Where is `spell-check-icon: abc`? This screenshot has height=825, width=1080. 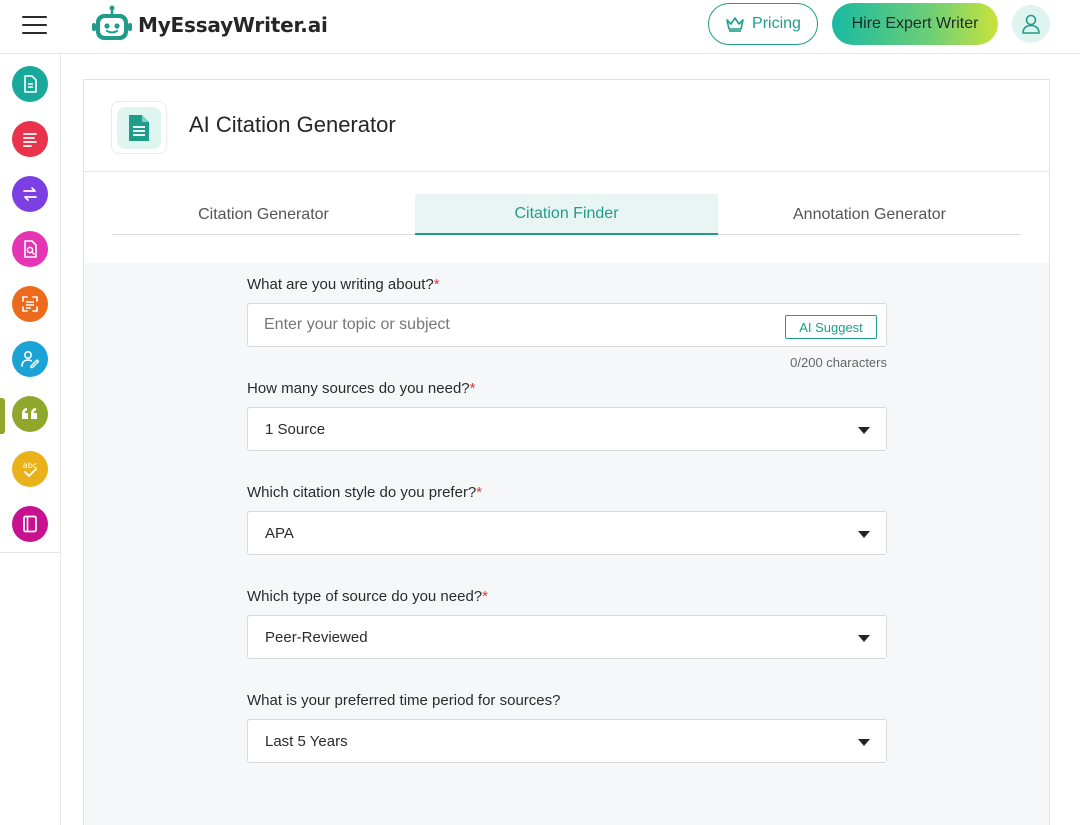 spell-check-icon: abc is located at coordinates (30, 469).